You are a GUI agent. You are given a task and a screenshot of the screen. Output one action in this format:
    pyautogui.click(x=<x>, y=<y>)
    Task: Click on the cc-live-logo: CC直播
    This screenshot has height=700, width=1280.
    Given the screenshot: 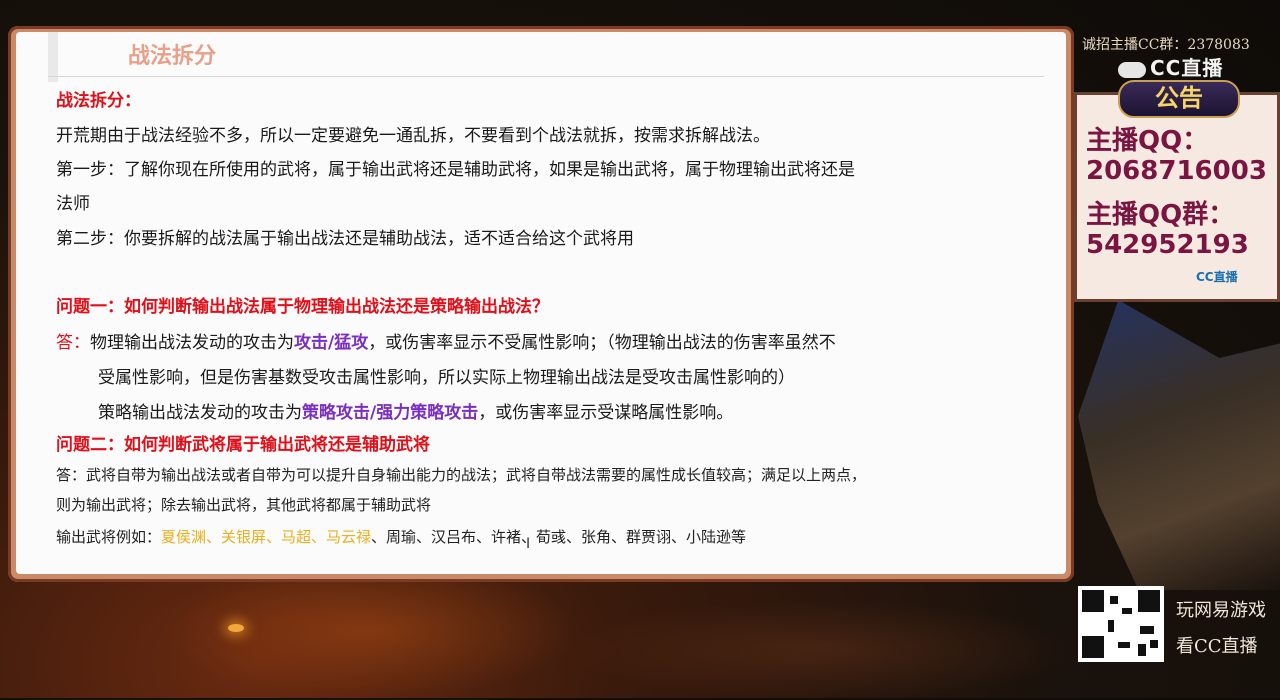 What is the action you would take?
    pyautogui.click(x=1170, y=66)
    